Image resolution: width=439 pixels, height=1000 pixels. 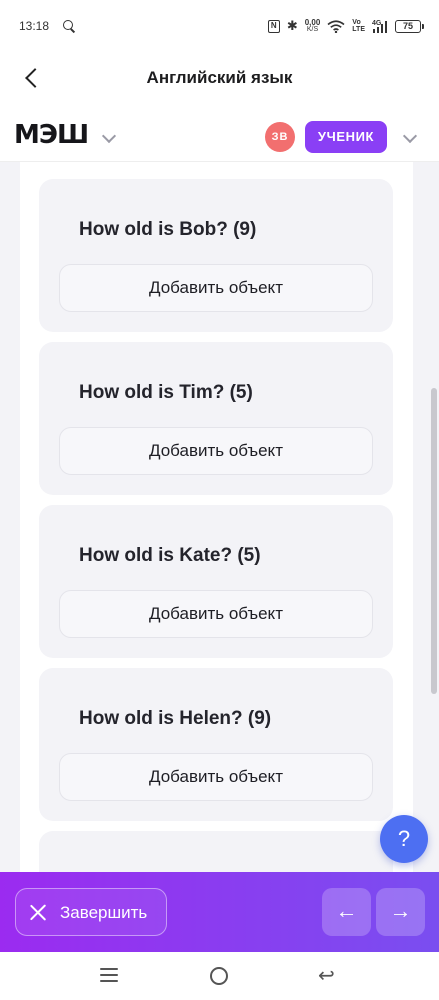 I want to click on cellular-signal-icon: 4G, so click(x=380, y=26).